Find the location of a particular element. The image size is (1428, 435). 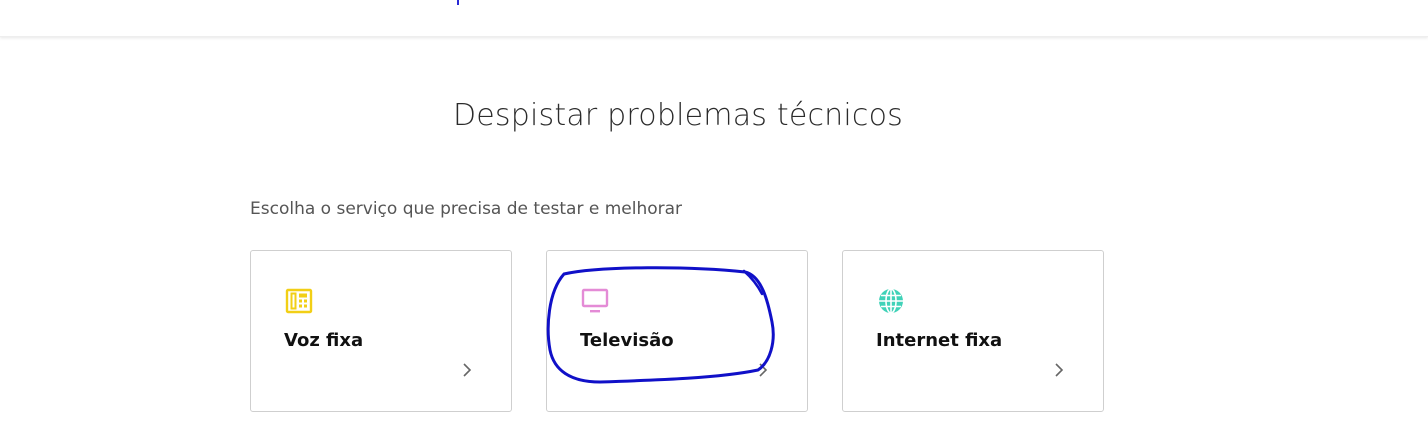

header-accent-mark is located at coordinates (458, 2).